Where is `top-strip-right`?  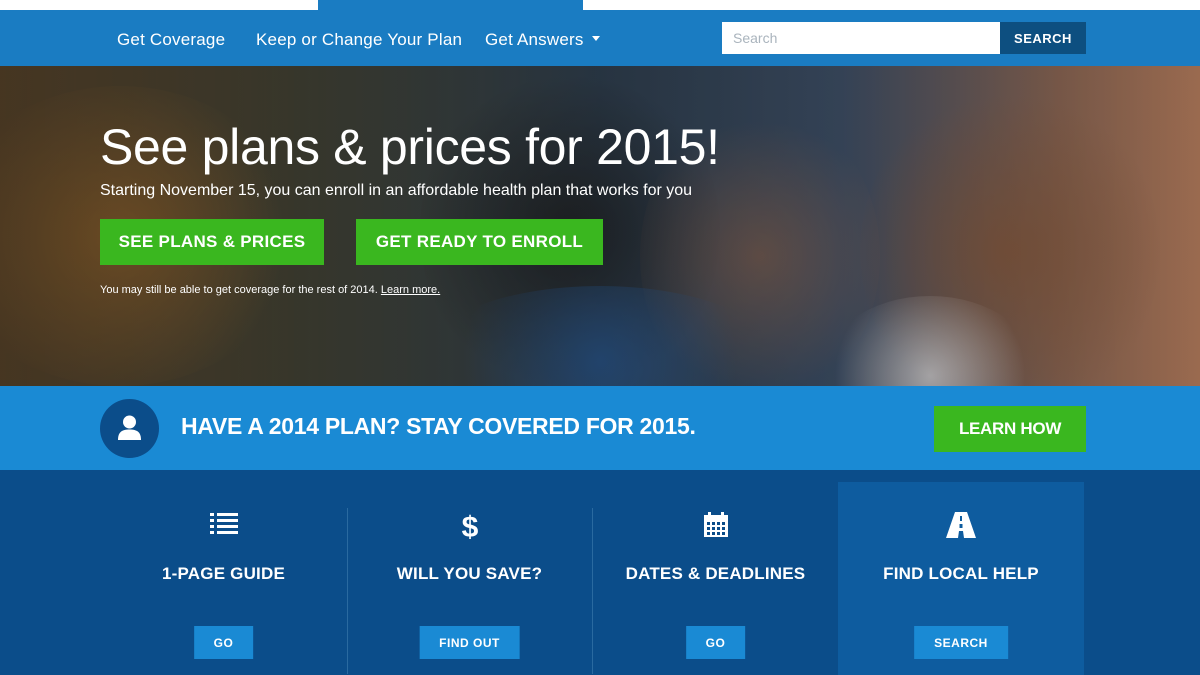 top-strip-right is located at coordinates (891, 5).